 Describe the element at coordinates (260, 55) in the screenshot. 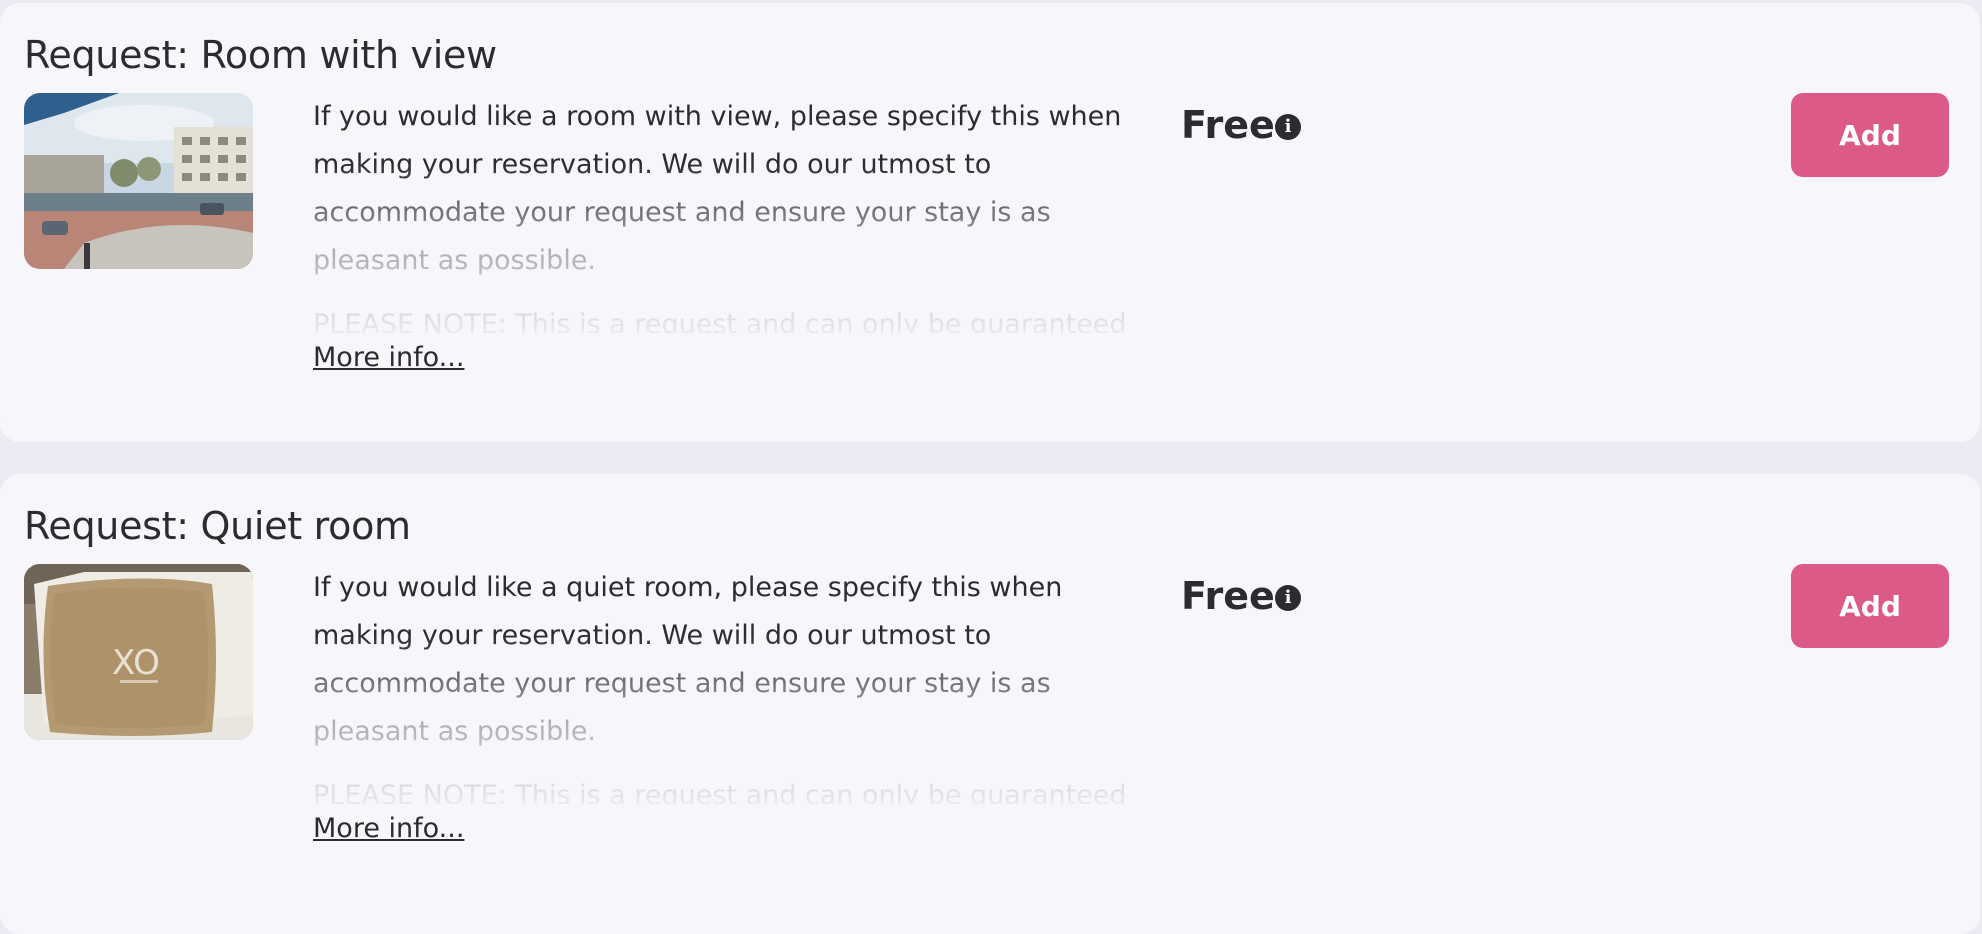

I see `request-title: Request: Room with view` at that location.